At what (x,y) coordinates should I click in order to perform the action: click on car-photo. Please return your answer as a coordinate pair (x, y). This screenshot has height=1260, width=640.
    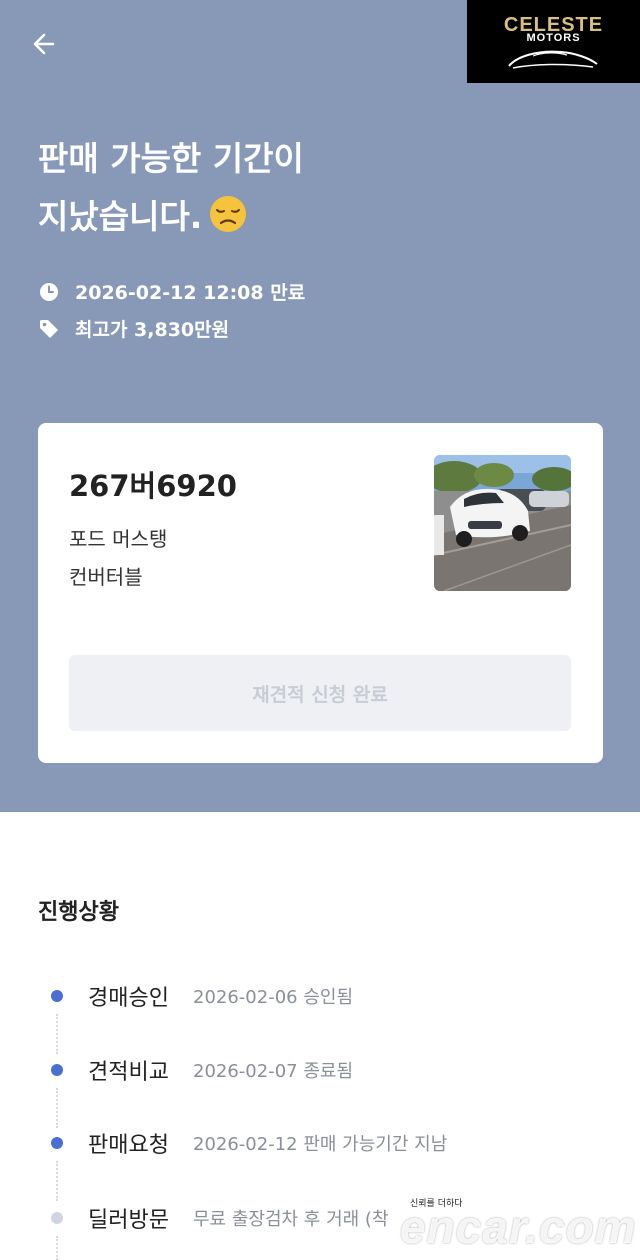
    Looking at the image, I should click on (502, 523).